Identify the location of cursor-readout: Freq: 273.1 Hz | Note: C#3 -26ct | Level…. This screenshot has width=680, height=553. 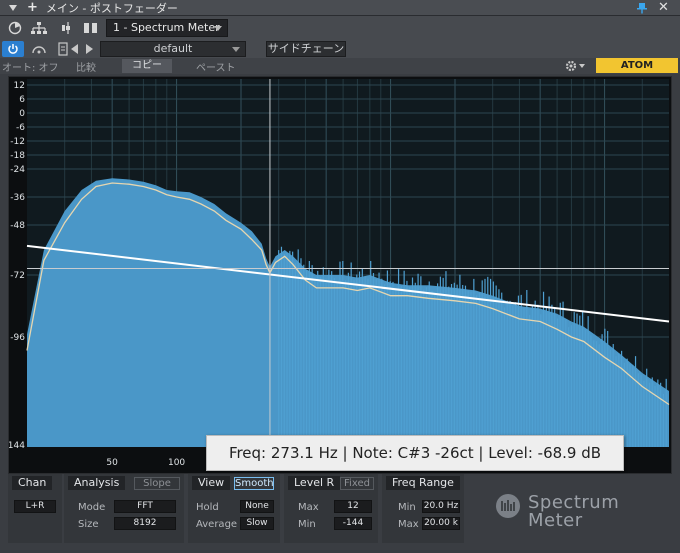
(415, 453).